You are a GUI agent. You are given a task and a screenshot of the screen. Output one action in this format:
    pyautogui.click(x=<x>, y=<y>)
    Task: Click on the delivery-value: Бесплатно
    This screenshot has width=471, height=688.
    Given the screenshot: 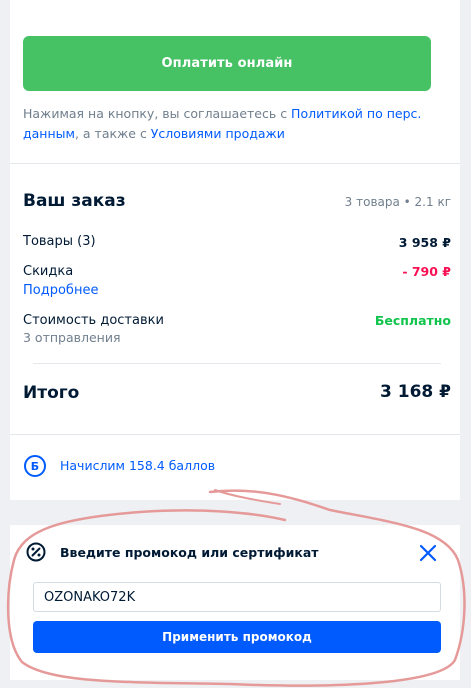 What is the action you would take?
    pyautogui.click(x=412, y=320)
    